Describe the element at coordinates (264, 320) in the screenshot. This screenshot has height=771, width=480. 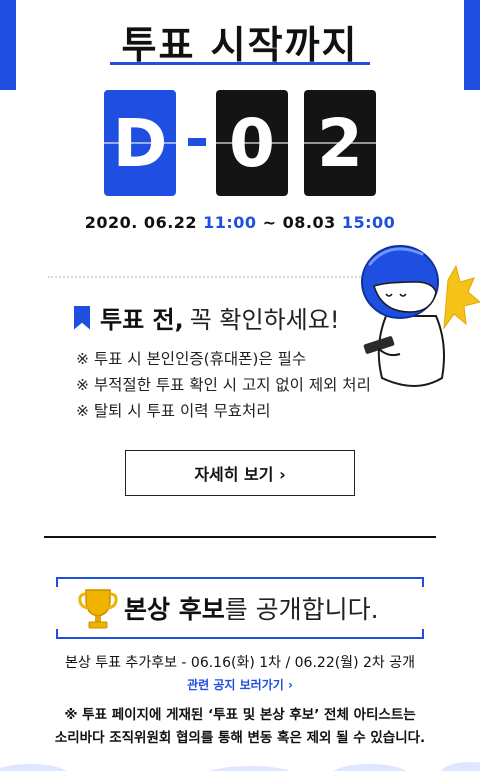
I see `notice-heading-normal: 꼭 확인하세요!` at that location.